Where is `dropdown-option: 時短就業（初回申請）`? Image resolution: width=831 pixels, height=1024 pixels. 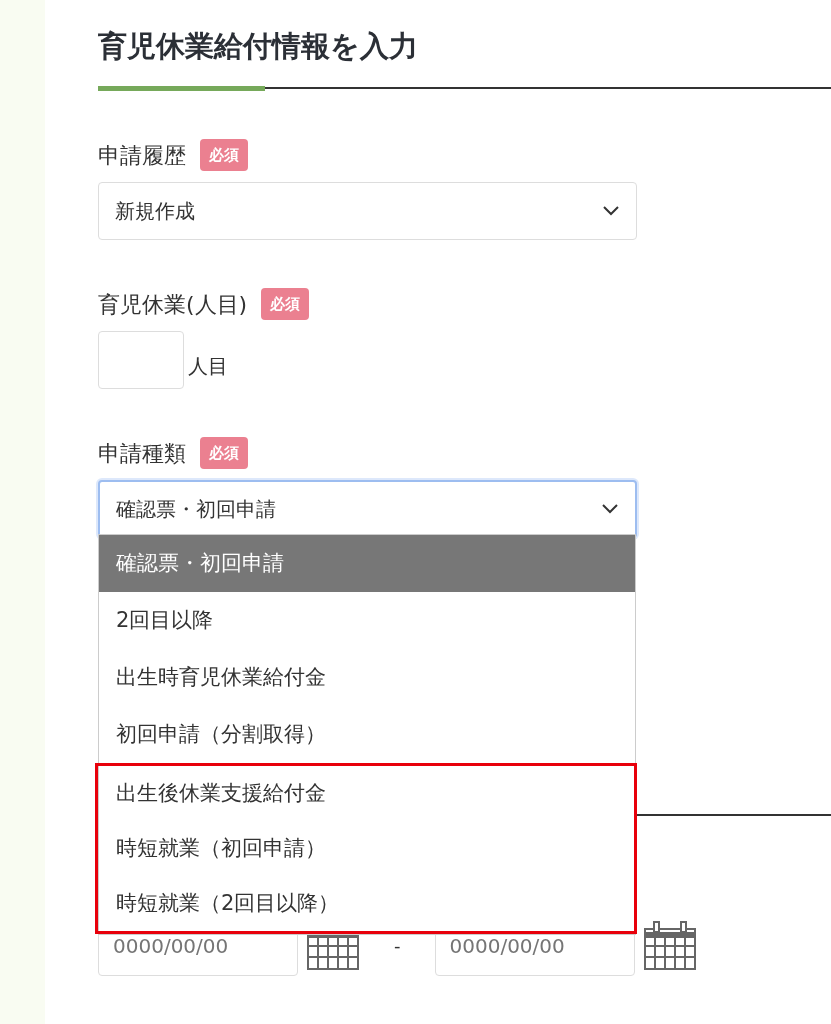
dropdown-option: 時短就業（初回申請） is located at coordinates (366, 848).